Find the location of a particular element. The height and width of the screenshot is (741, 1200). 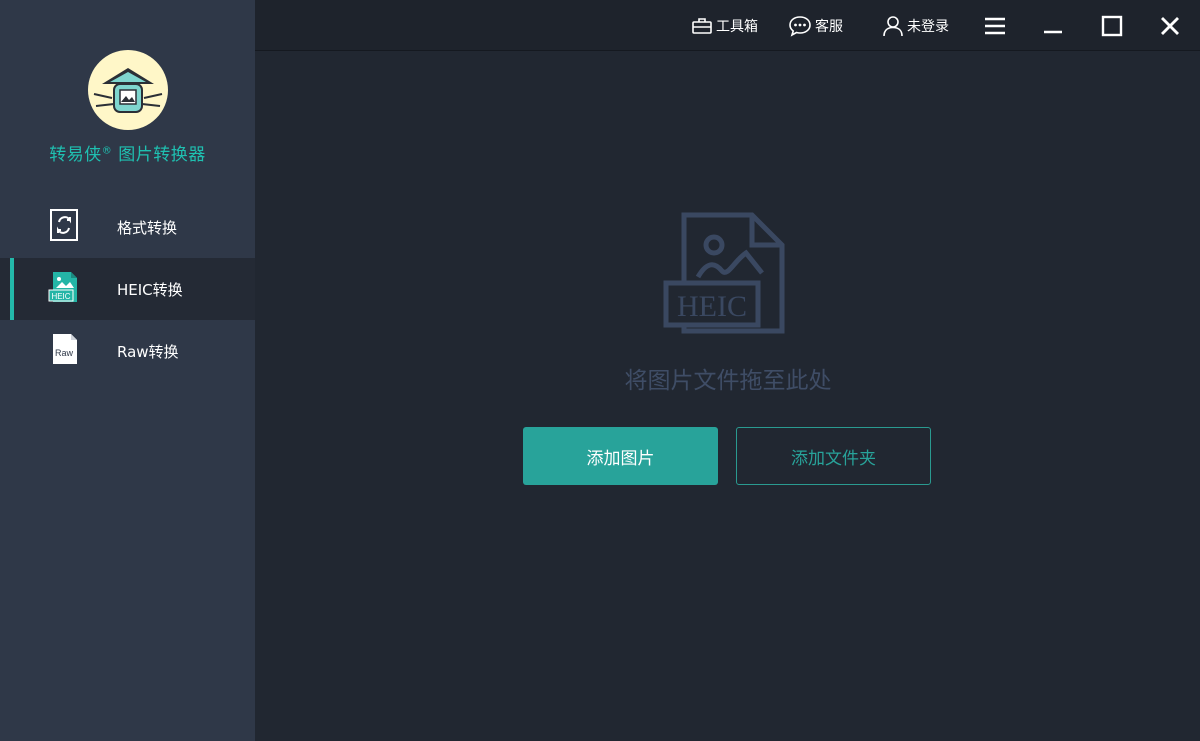

minimize-icon is located at coordinates (1053, 32).